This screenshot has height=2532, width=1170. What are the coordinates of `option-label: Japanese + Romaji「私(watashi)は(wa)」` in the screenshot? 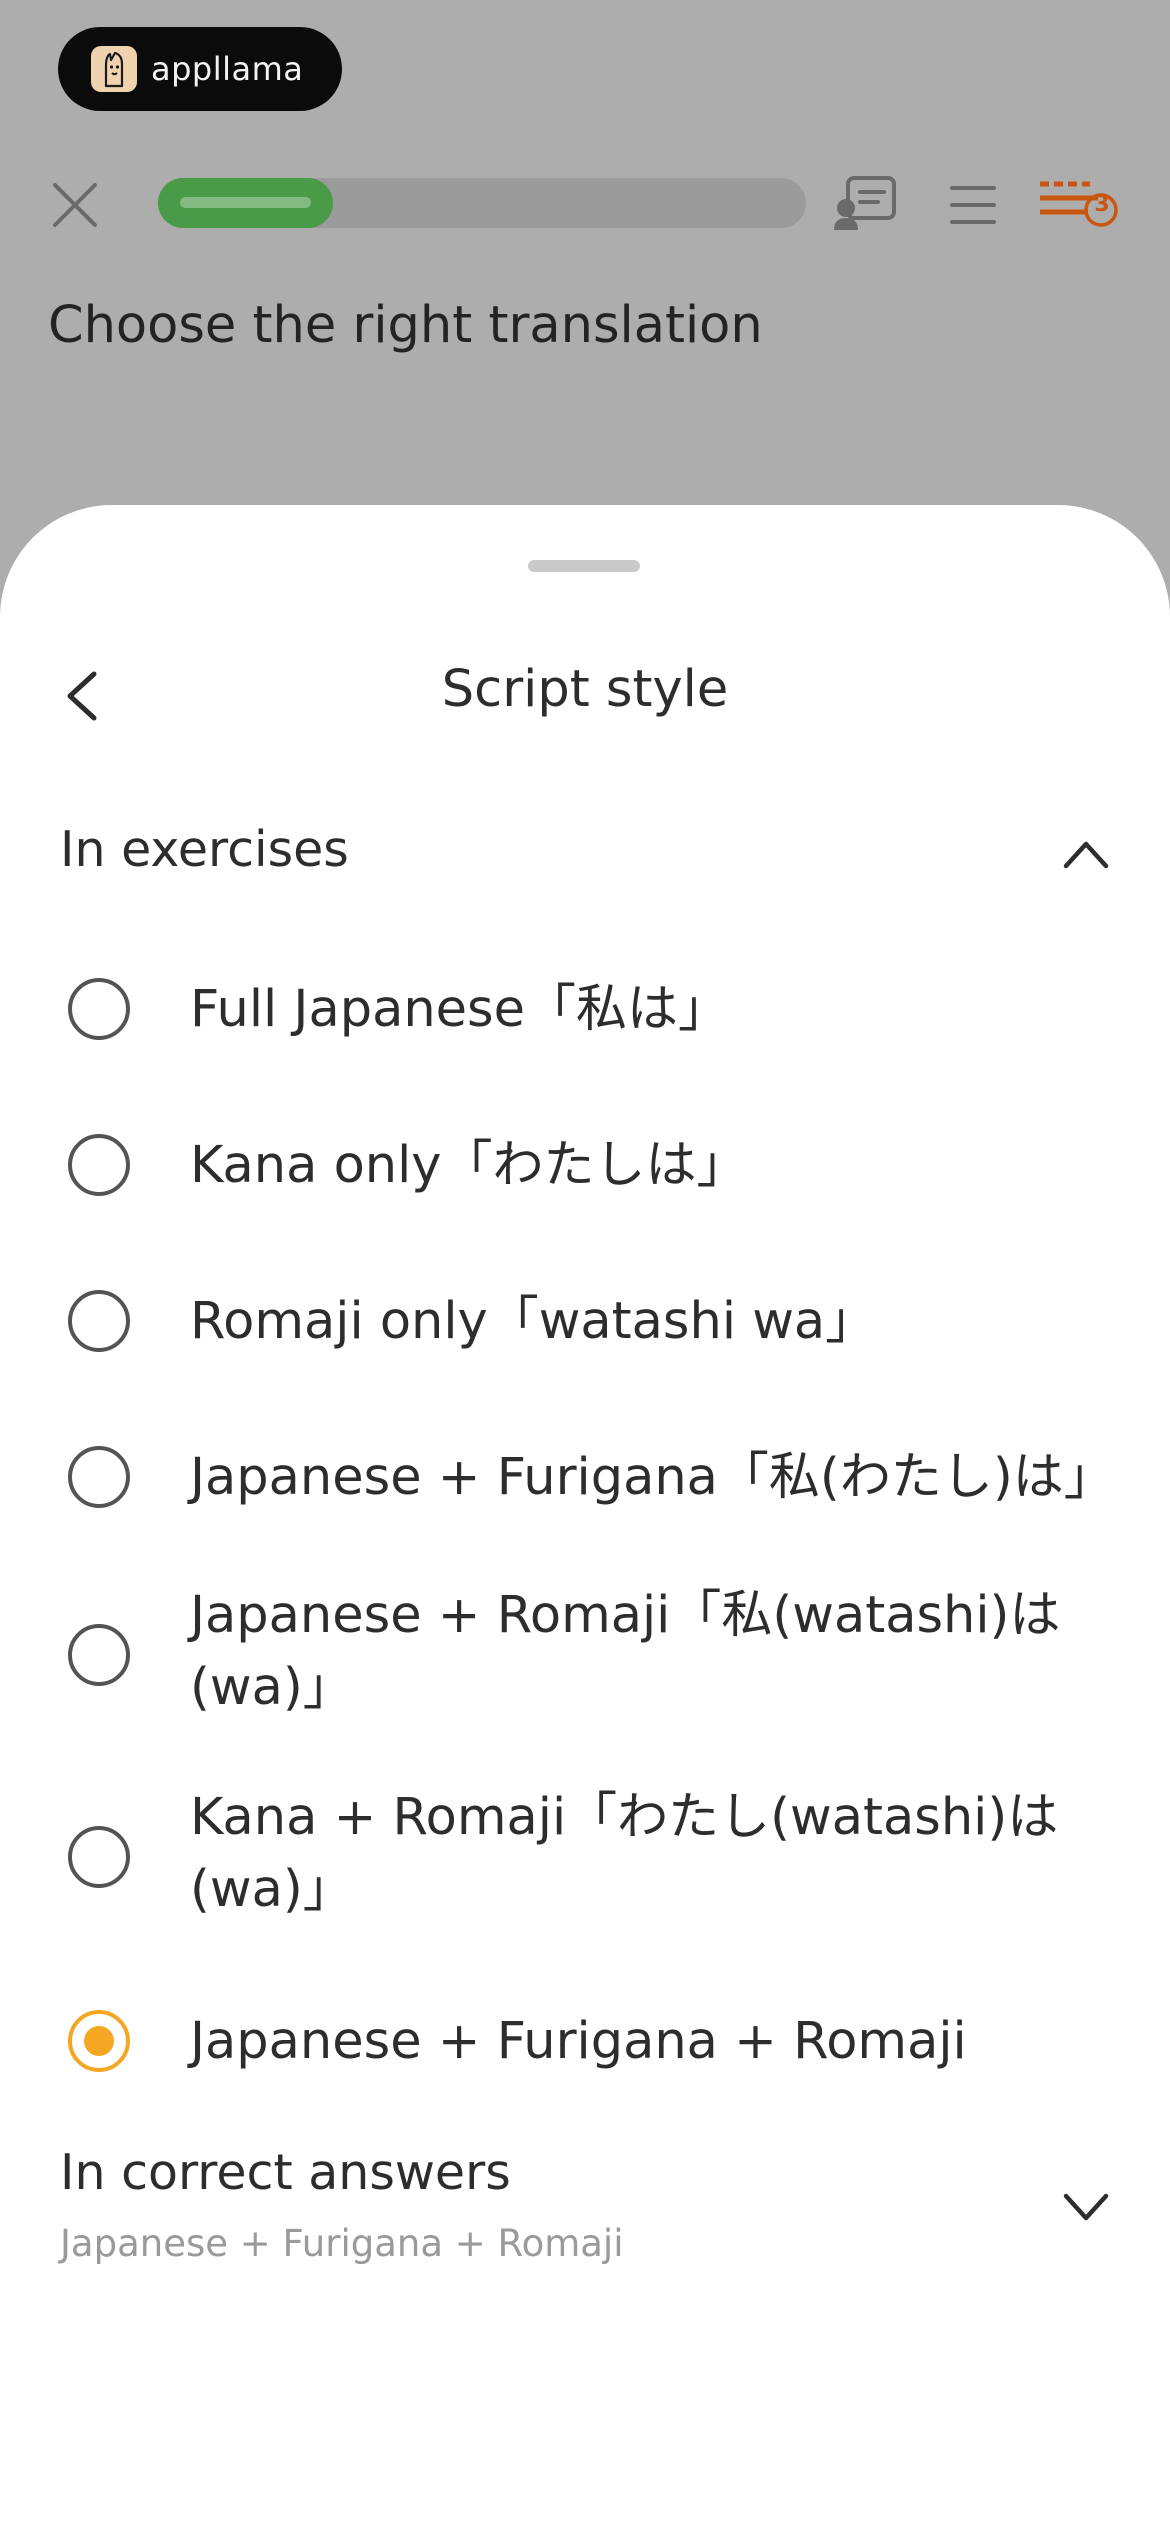 It's located at (625, 1651).